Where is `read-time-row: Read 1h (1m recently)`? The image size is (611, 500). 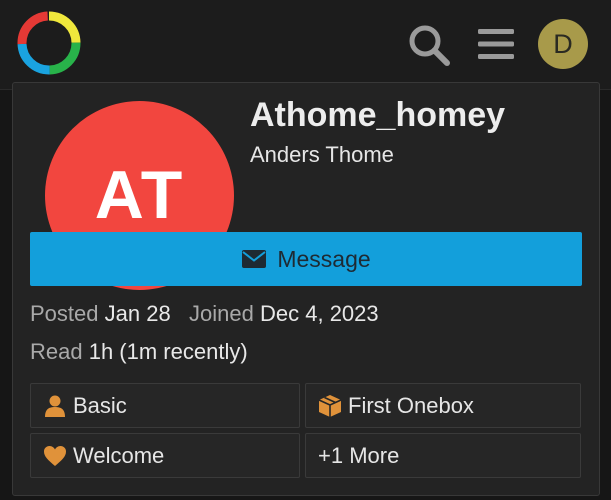
read-time-row: Read 1h (1m recently) is located at coordinates (139, 352).